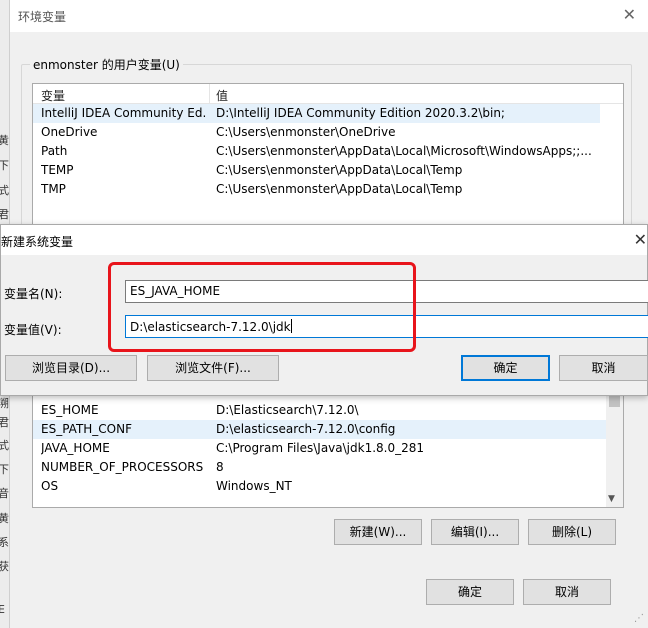 The height and width of the screenshot is (628, 648). I want to click on window-titlebar: 环境变量 ✕, so click(329, 16).